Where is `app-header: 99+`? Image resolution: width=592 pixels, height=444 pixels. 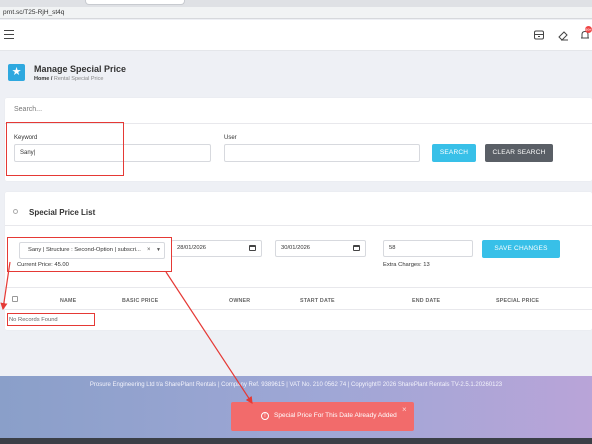 app-header: 99+ is located at coordinates (296, 35).